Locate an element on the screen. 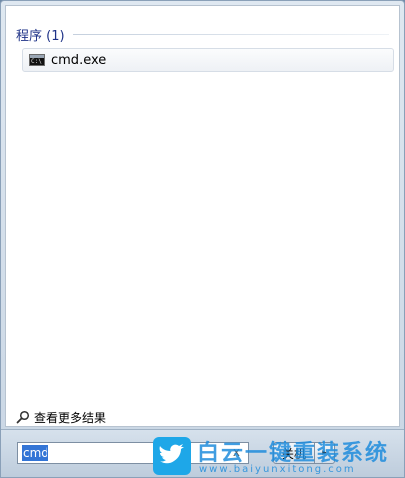  shutdown-group: 关机 ▸ is located at coordinates (304, 453).